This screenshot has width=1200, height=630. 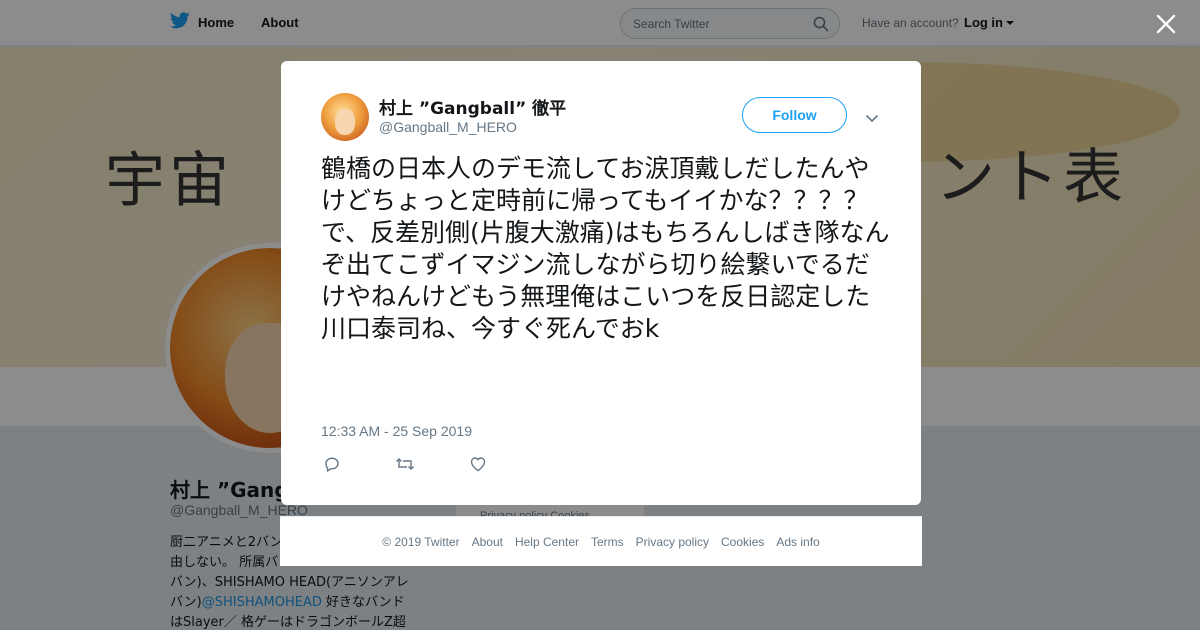 What do you see at coordinates (547, 542) in the screenshot?
I see `footer-link-help: Help Center` at bounding box center [547, 542].